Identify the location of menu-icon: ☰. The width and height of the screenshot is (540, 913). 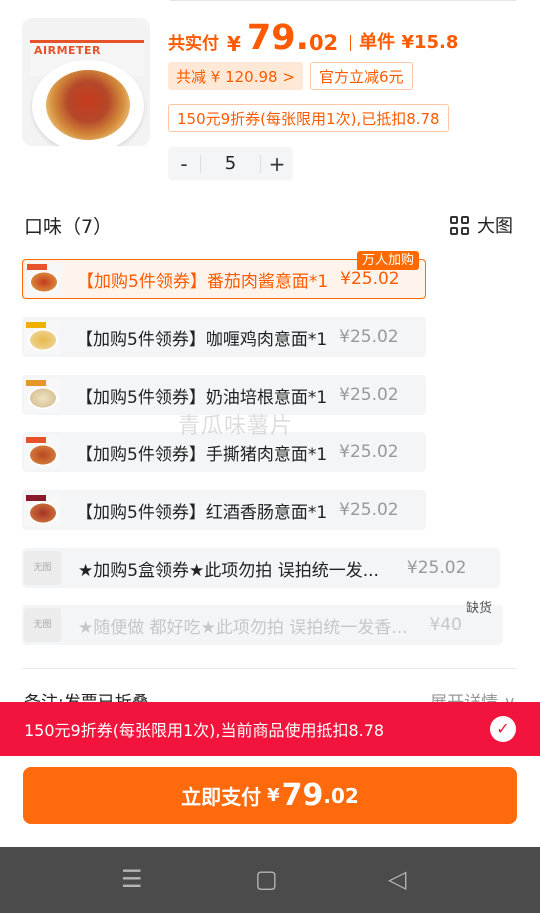
(132, 879).